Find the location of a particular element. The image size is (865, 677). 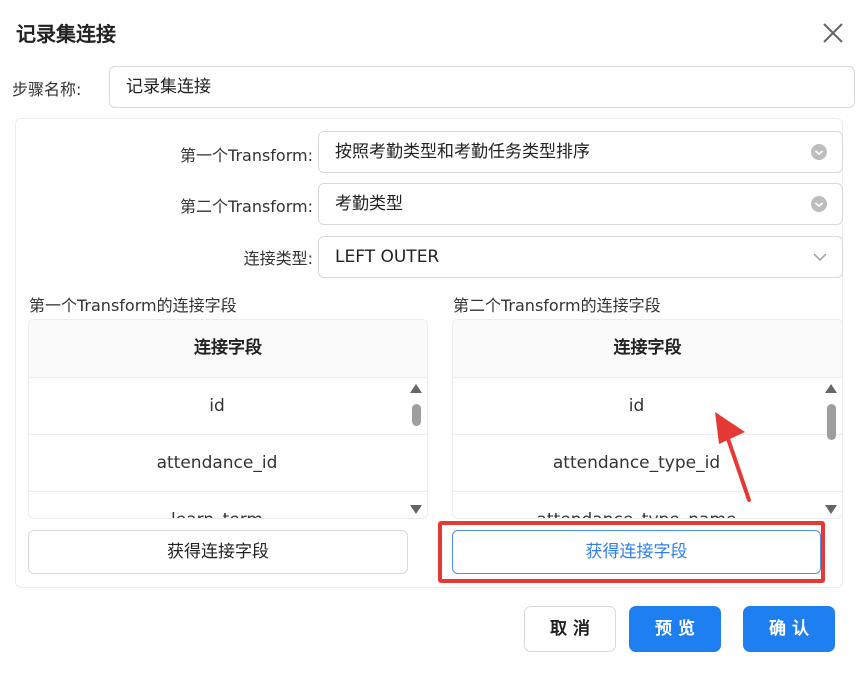

close-icon is located at coordinates (833, 33).